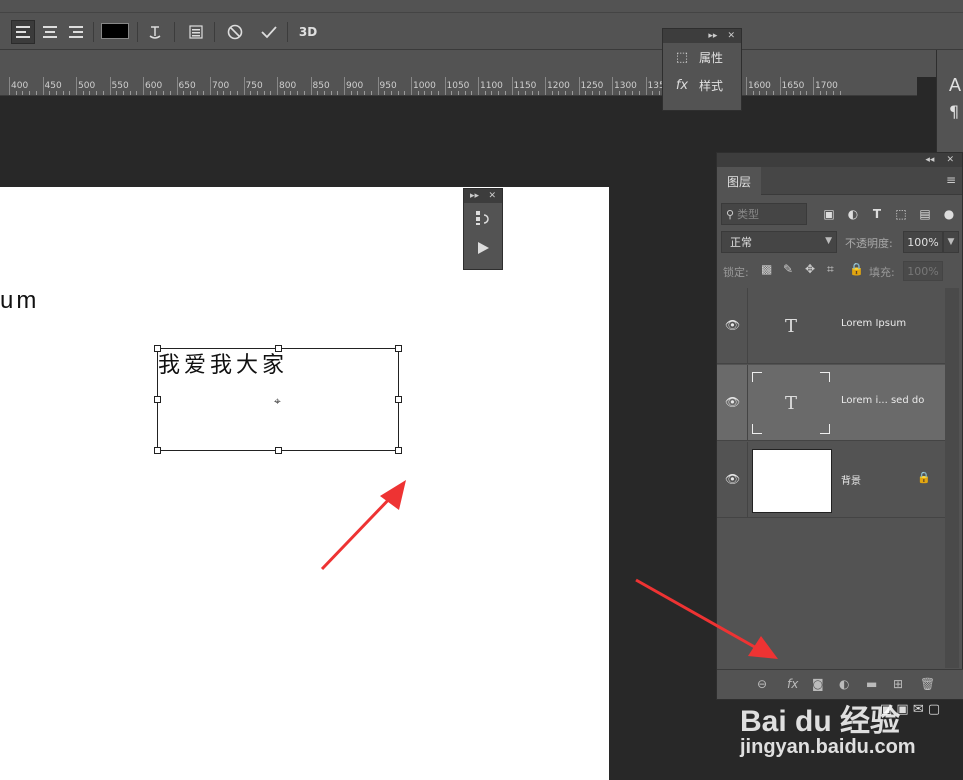 This screenshot has height=780, width=963. Describe the element at coordinates (223, 363) in the screenshot. I see `textbox-content: 我爱我大家` at that location.